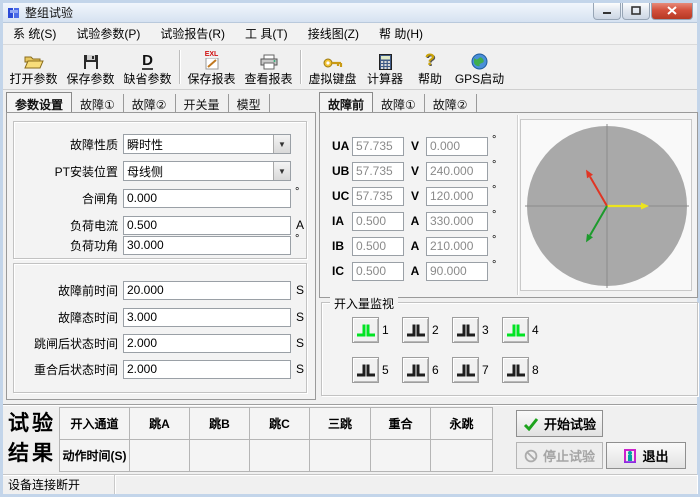 The width and height of the screenshot is (700, 497). Describe the element at coordinates (207, 290) in the screenshot. I see `prefault-time-input` at that location.